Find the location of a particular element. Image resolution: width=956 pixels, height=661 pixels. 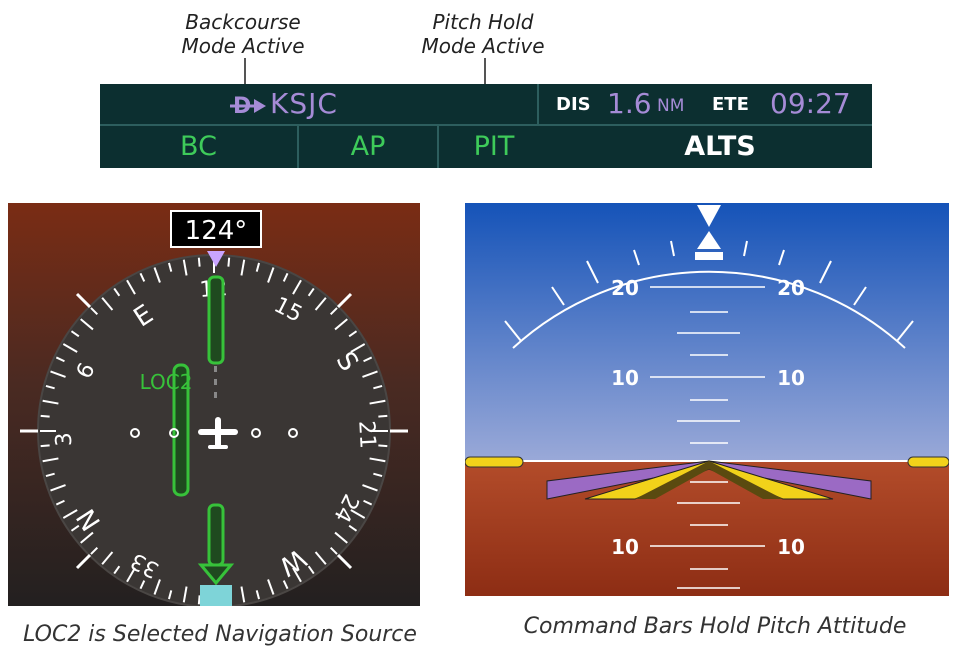

hsi-caption: LOC2 is Selected Navigation Source is located at coordinates (220, 634).